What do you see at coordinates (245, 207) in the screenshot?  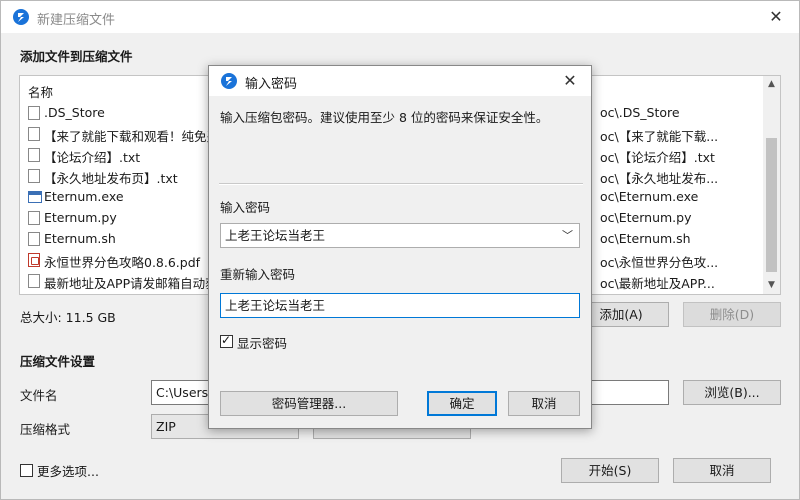 I see `password-label: 输入密码` at bounding box center [245, 207].